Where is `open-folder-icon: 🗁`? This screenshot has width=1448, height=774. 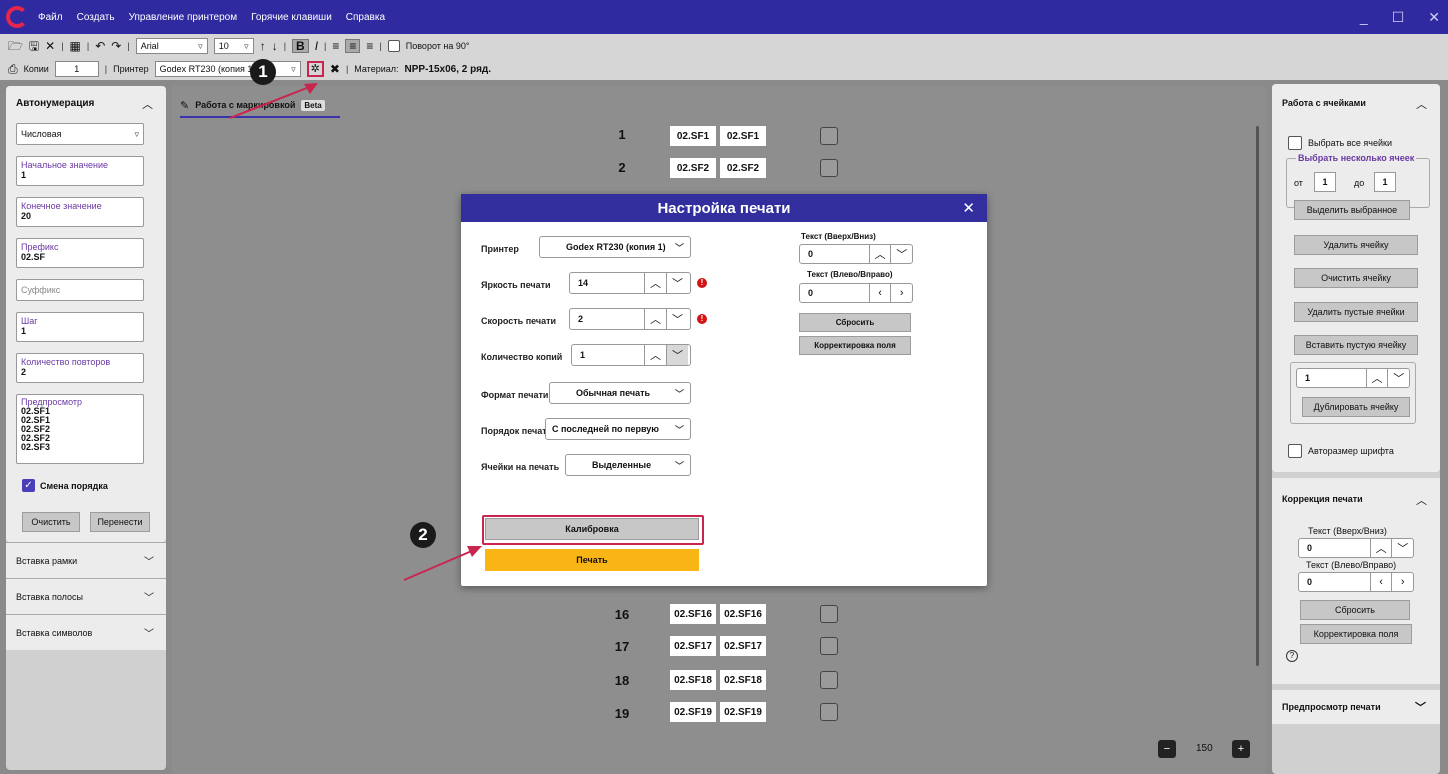 open-folder-icon: 🗁 is located at coordinates (15, 46).